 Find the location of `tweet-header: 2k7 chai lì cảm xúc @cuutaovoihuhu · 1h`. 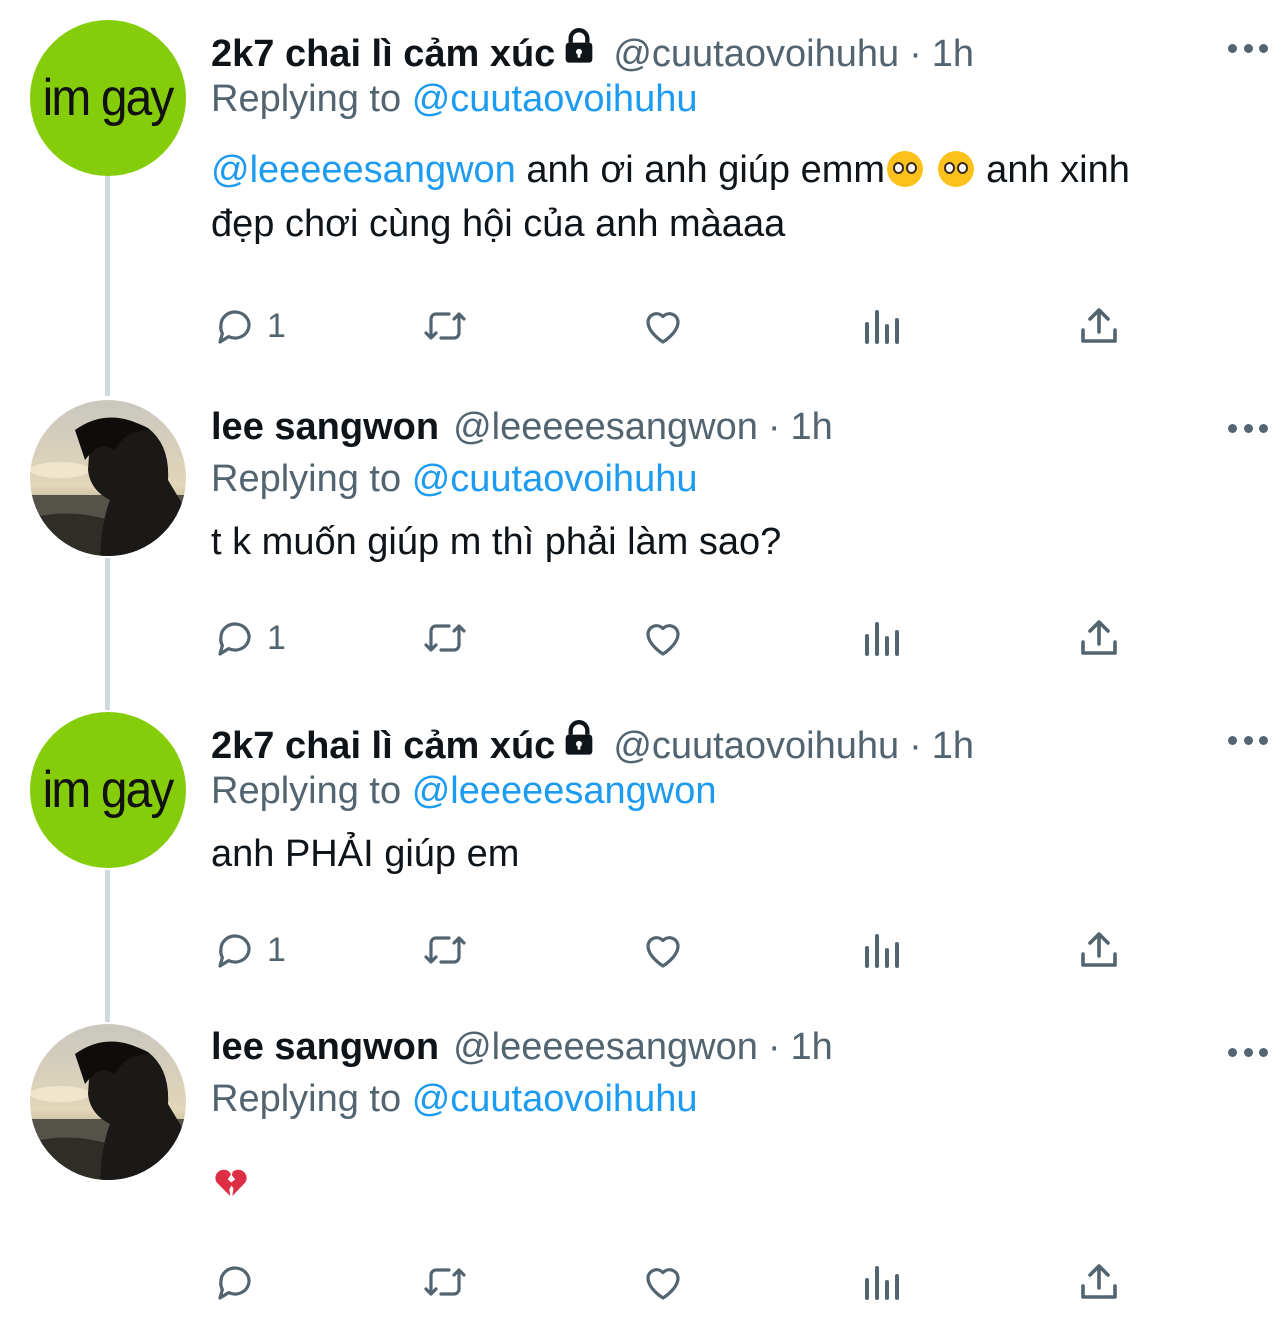

tweet-header: 2k7 chai lì cảm xúc @cuutaovoihuhu · 1h is located at coordinates (732, 52).